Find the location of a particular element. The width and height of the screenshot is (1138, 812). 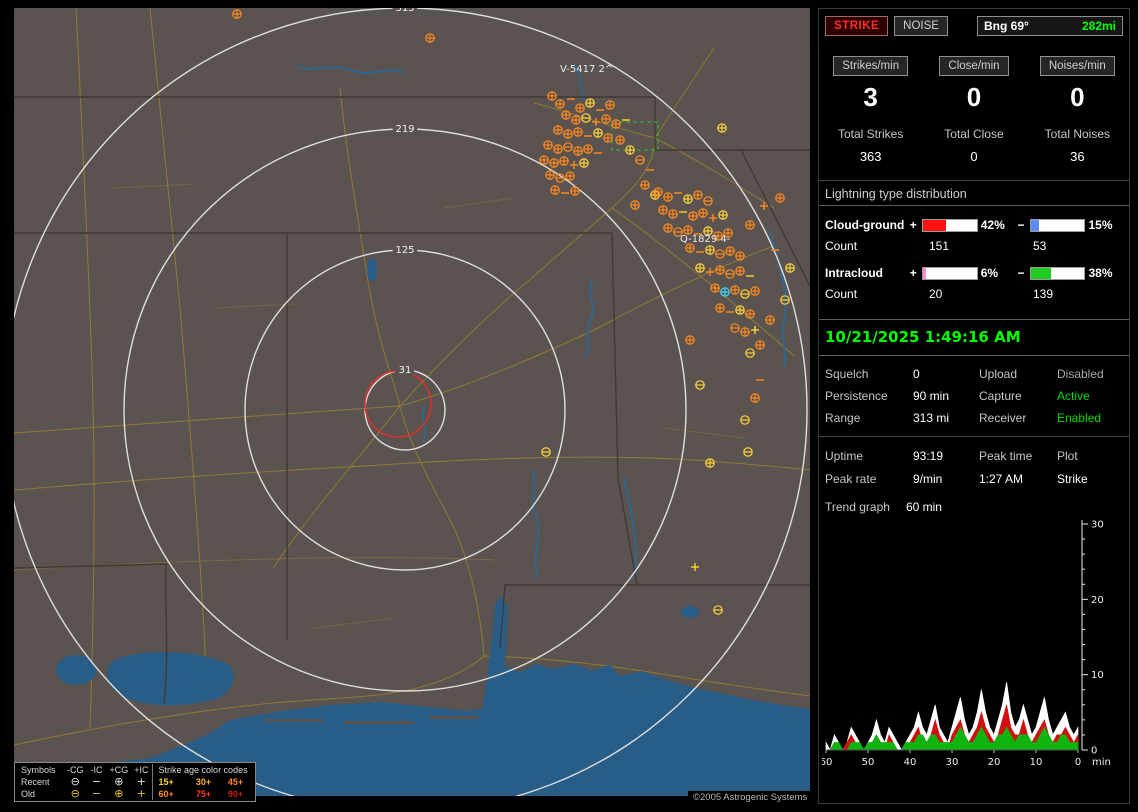

cg-plus-bar is located at coordinates (950, 225).